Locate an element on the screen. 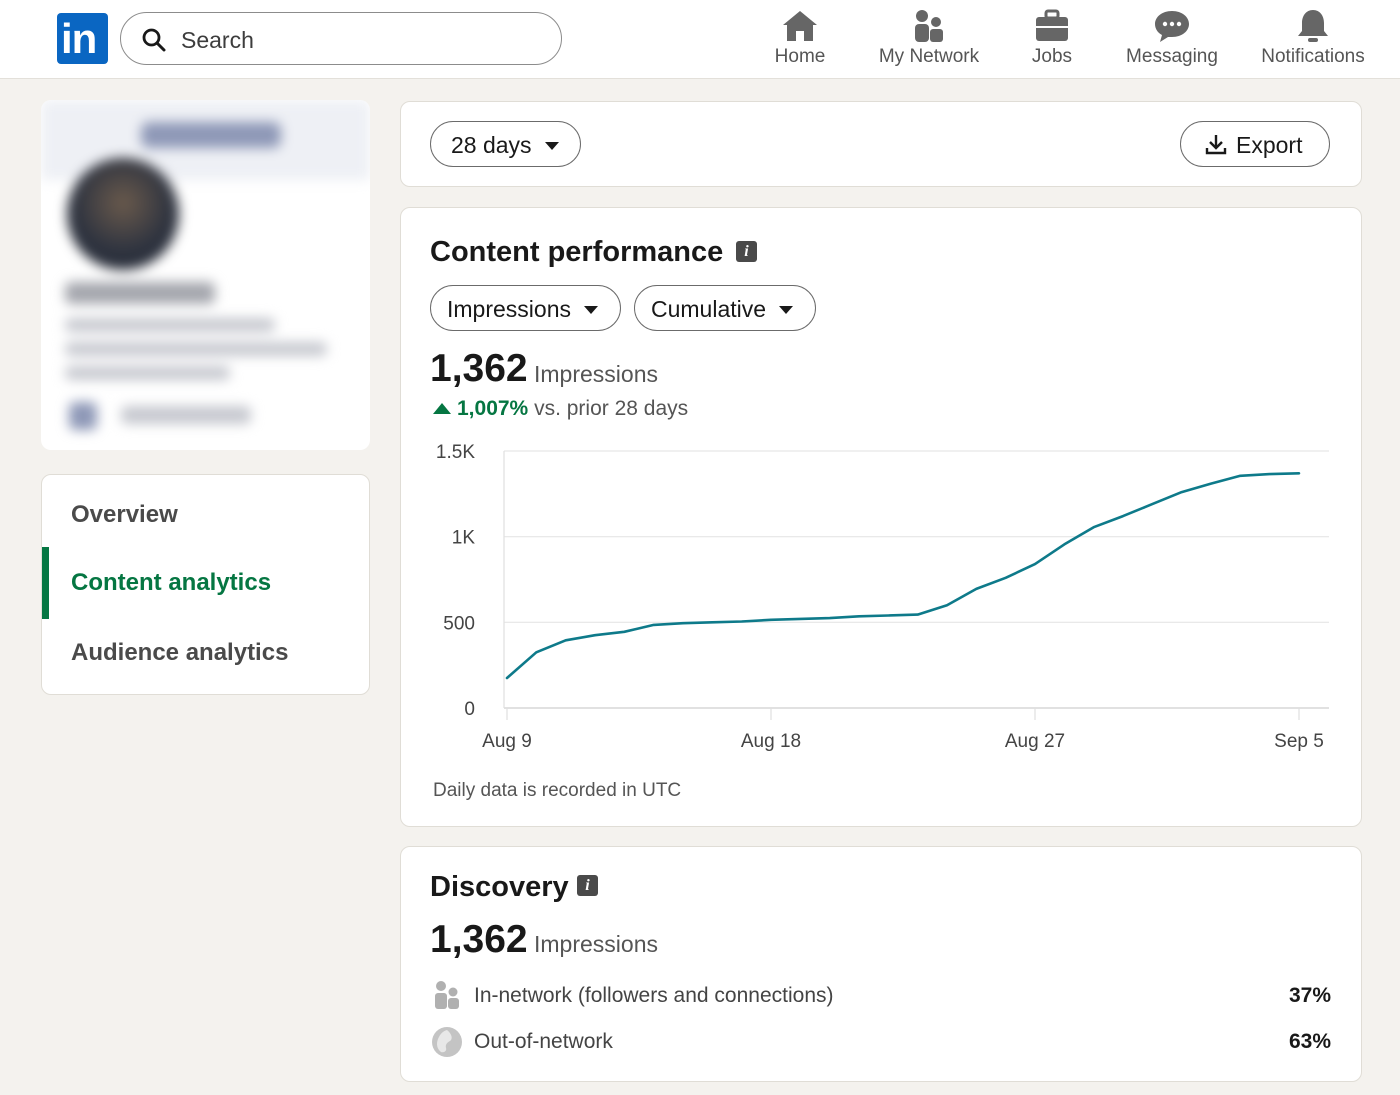  metric-dropdown: Impressions is located at coordinates (525, 308).